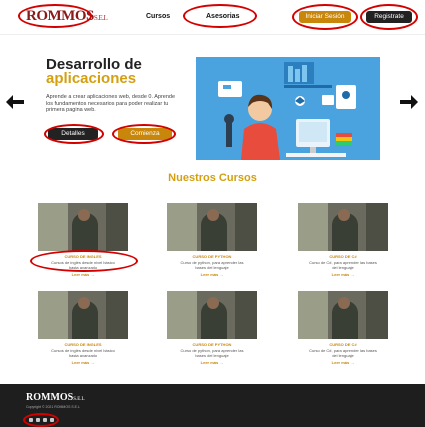  Describe the element at coordinates (79, 399) in the screenshot. I see `footer-logo-suffix: S.E.L` at that location.